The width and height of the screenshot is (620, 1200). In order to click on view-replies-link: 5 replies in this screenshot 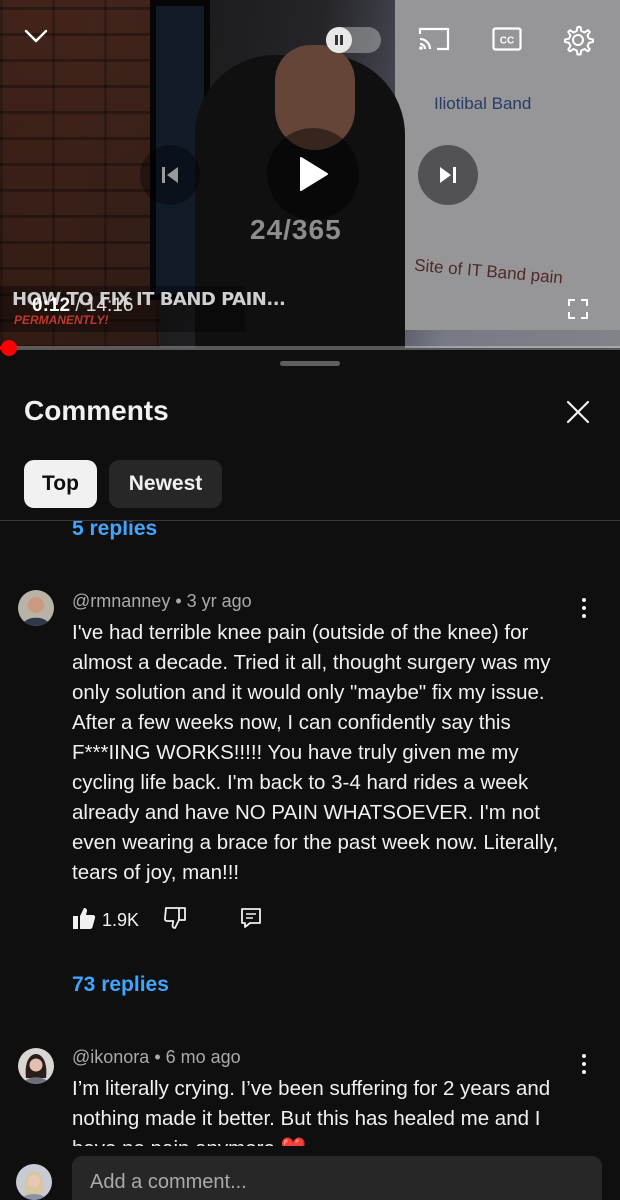, I will do `click(114, 531)`.